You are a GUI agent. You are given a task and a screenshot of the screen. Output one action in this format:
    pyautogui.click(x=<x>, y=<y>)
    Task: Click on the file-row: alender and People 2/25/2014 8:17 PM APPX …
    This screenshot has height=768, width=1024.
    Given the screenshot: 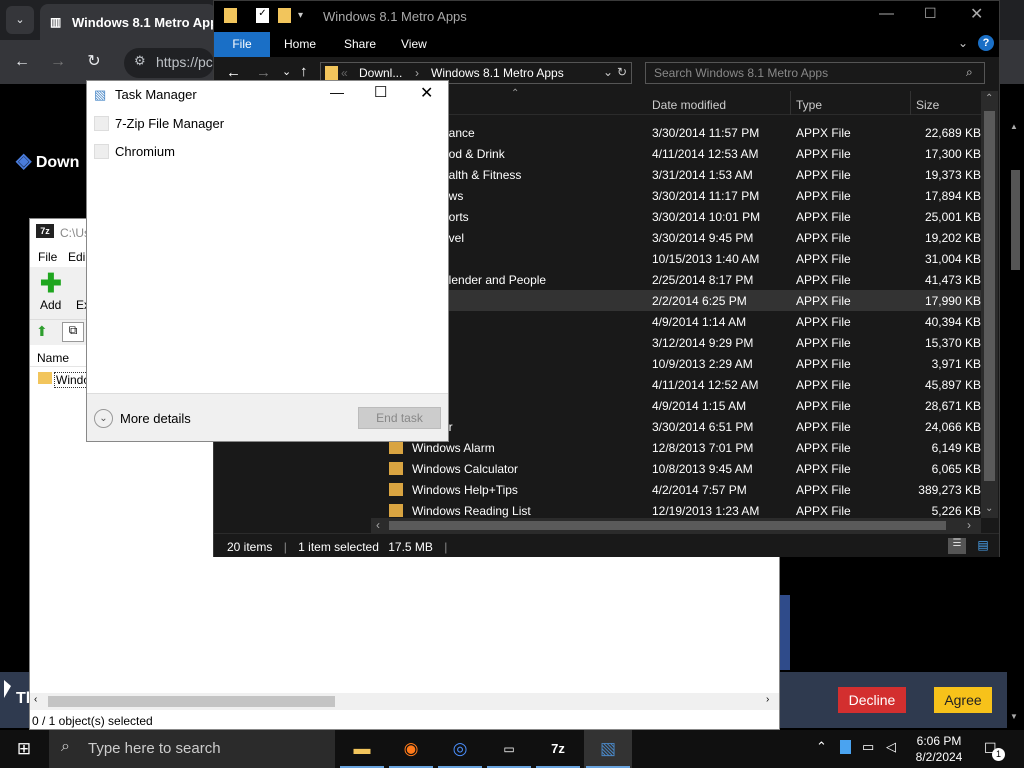 What is the action you would take?
    pyautogui.click(x=676, y=279)
    